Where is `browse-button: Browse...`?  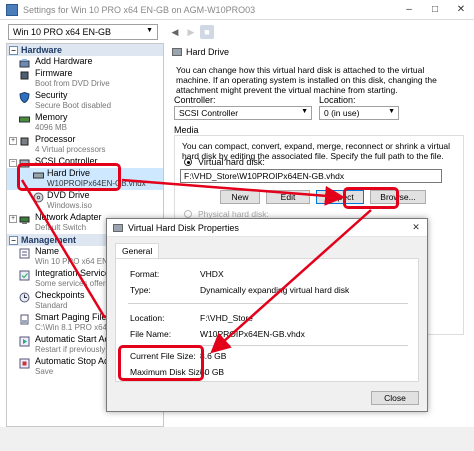 browse-button: Browse... is located at coordinates (398, 197).